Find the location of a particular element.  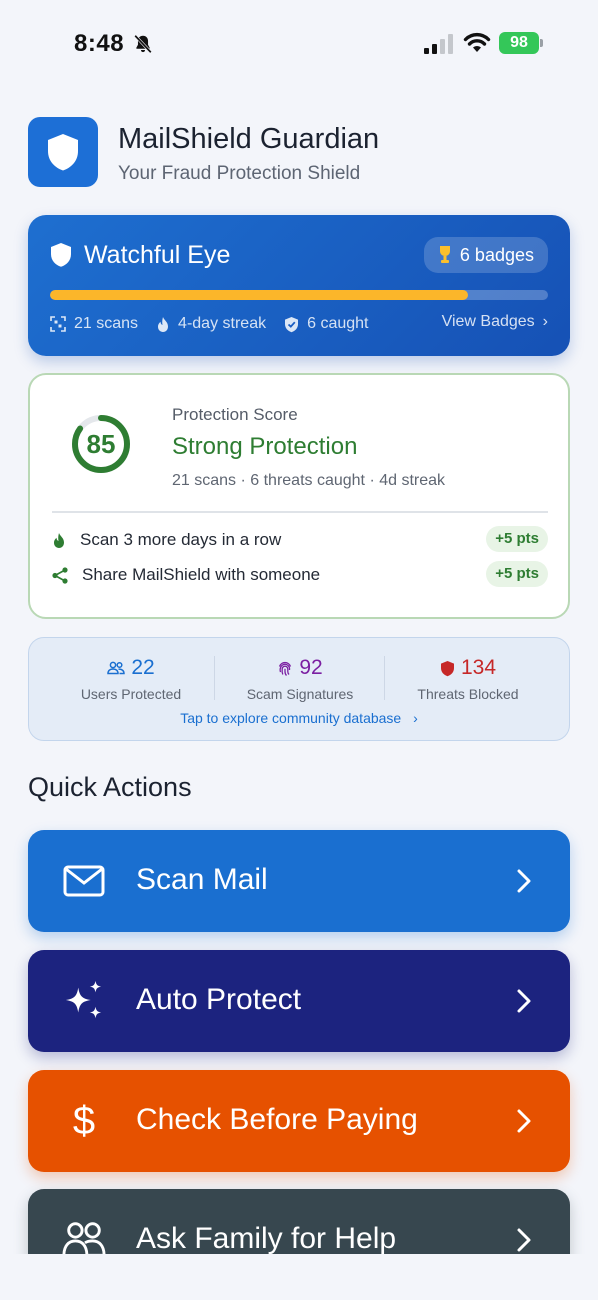

view-badges-link: View Badges › is located at coordinates (495, 322).